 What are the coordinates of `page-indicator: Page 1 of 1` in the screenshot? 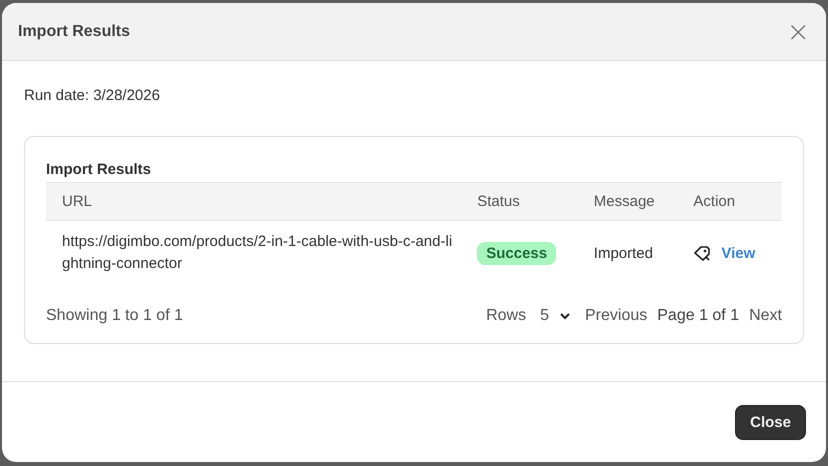 It's located at (698, 316).